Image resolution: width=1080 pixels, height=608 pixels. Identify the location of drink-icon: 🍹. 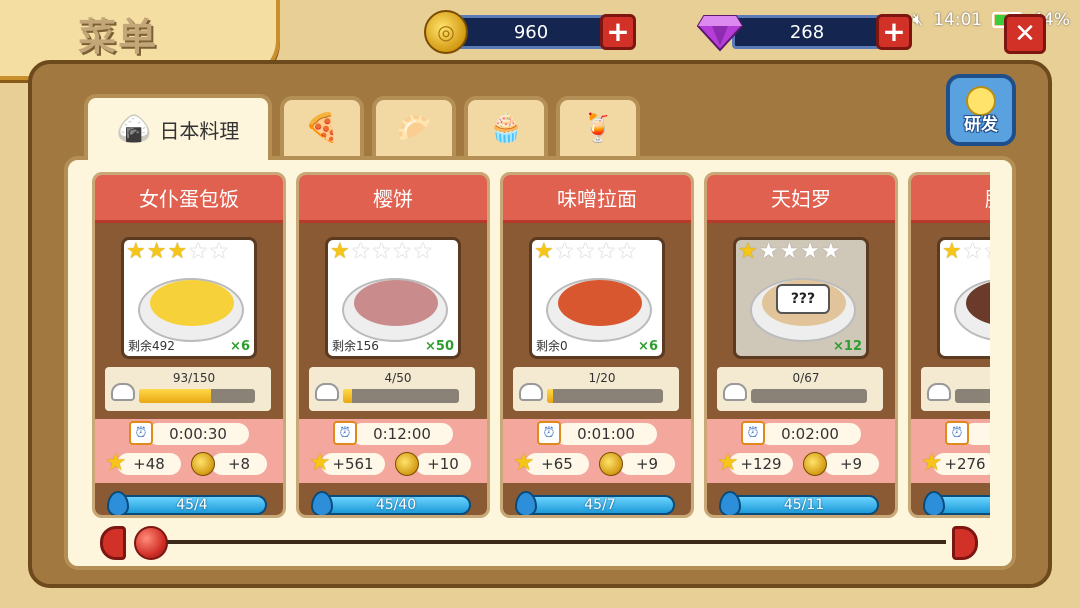
(598, 127).